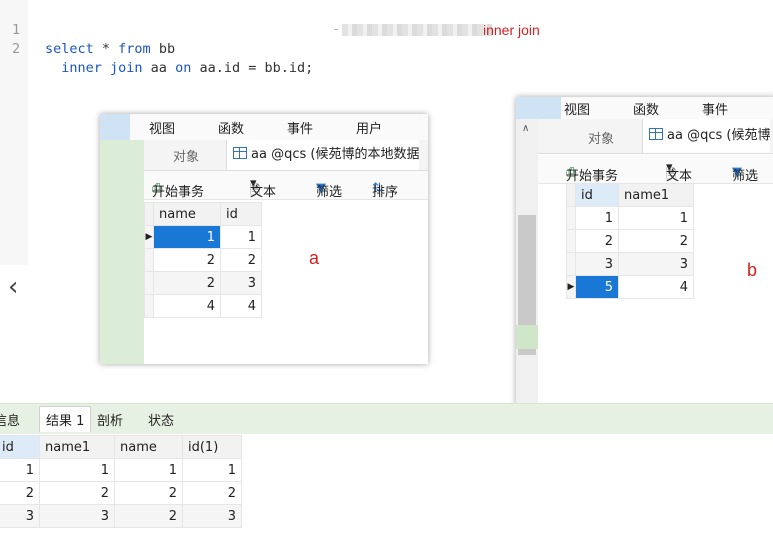 The height and width of the screenshot is (542, 773). Describe the element at coordinates (106, 49) in the screenshot. I see `code-token: *` at that location.